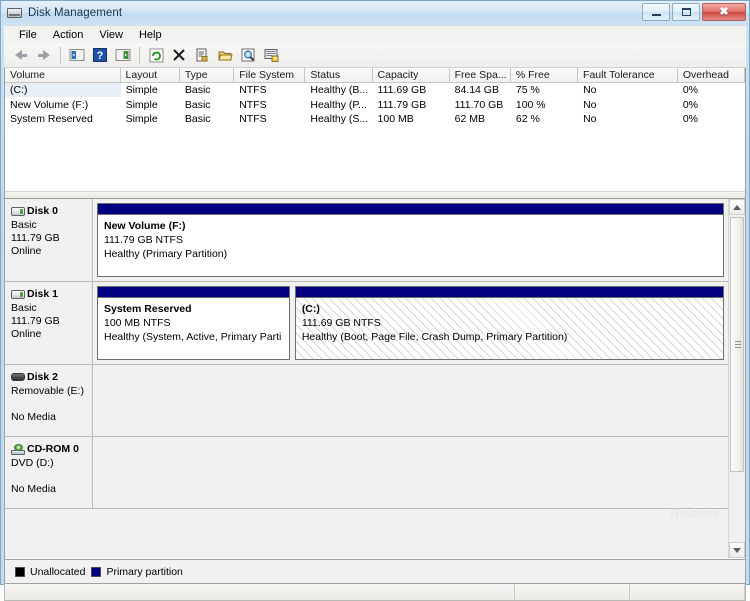 This screenshot has height=601, width=750. Describe the element at coordinates (628, 75) in the screenshot. I see `column-header-fault-tolerance: Fault Tolerance` at that location.